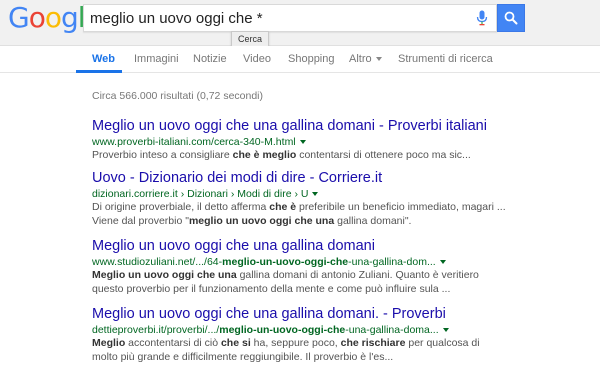 The width and height of the screenshot is (600, 367). I want to click on search-icon, so click(511, 18).